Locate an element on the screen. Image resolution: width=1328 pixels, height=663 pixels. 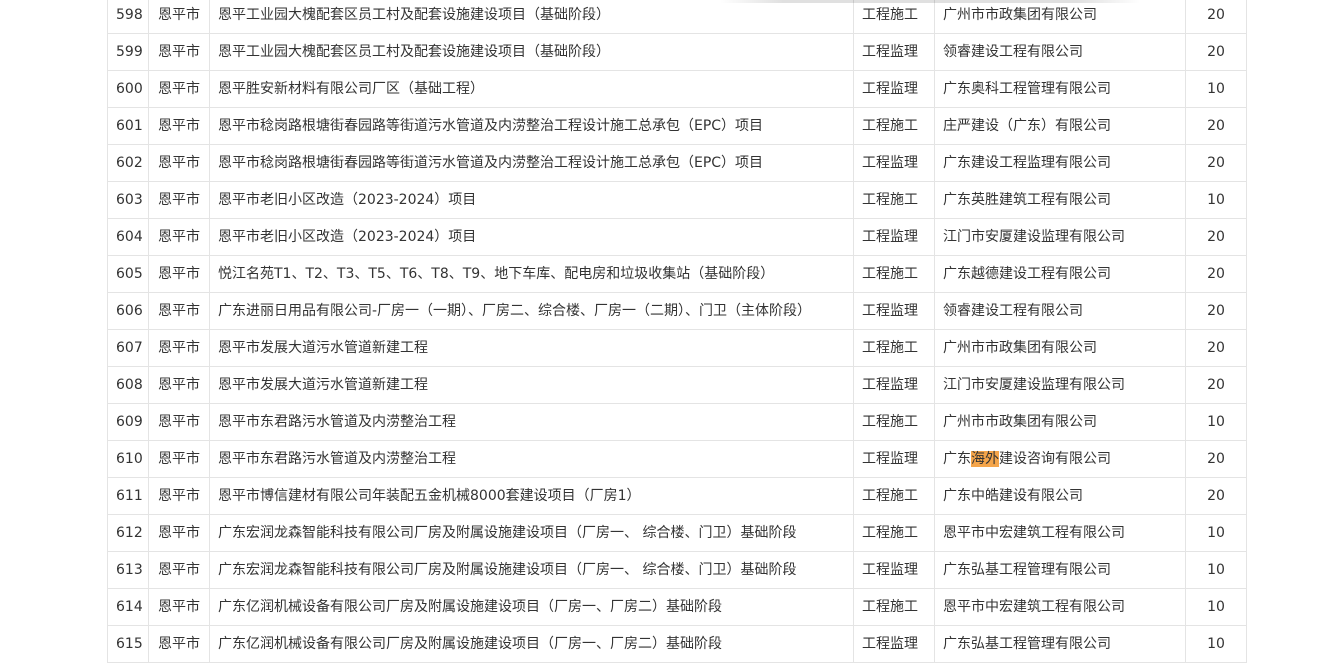
company-name-suffix: 建设咨询有限公司 is located at coordinates (1055, 459).